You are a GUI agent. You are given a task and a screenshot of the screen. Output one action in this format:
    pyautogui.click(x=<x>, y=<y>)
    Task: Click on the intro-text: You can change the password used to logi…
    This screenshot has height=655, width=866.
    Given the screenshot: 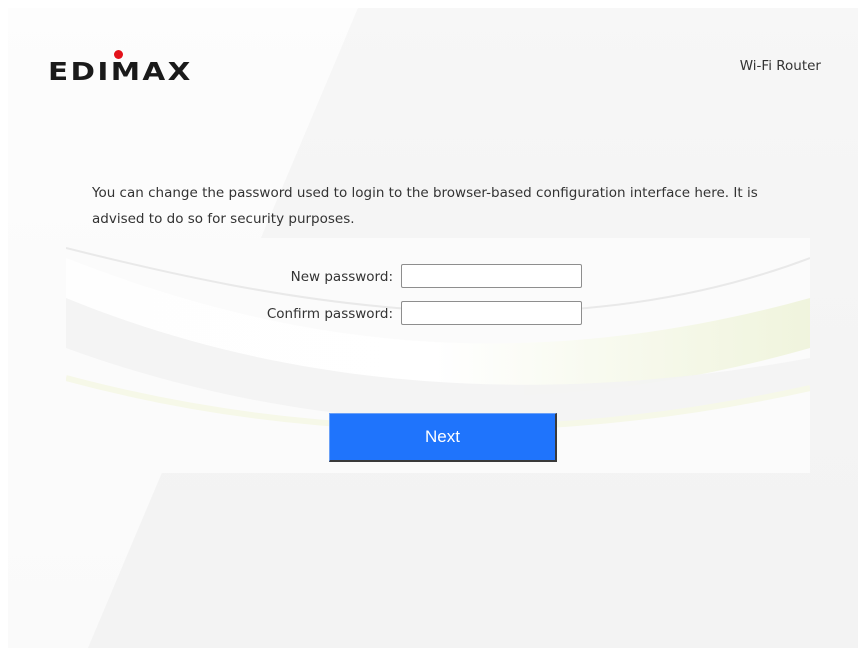 What is the action you would take?
    pyautogui.click(x=425, y=206)
    